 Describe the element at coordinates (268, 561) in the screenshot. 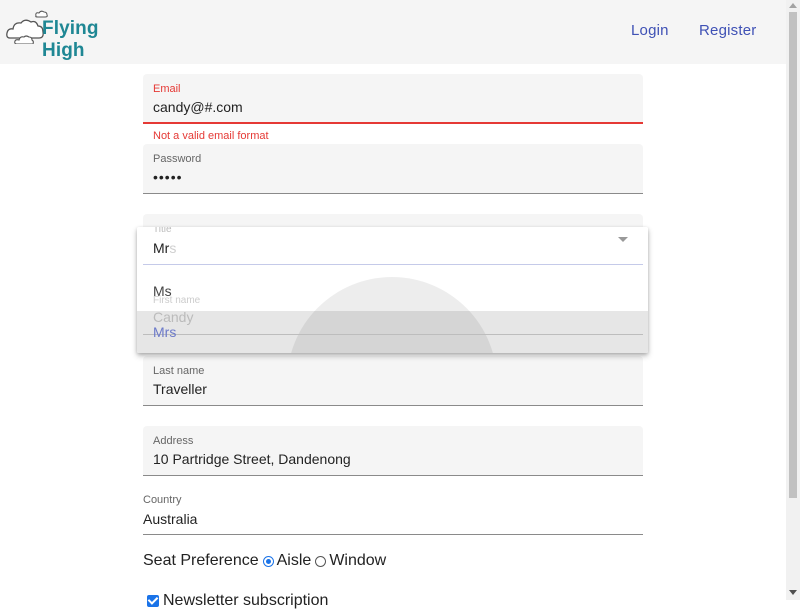

I see `aisle-radio` at that location.